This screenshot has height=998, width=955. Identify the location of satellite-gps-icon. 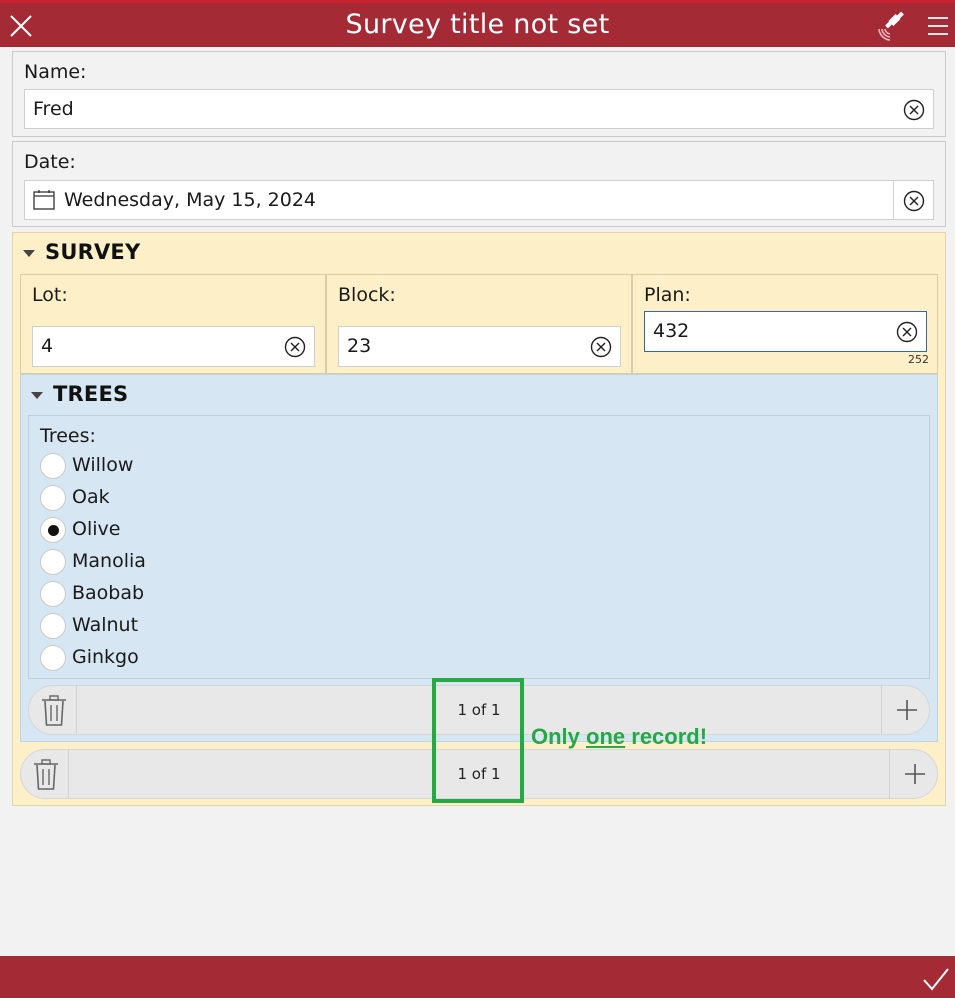
(893, 26).